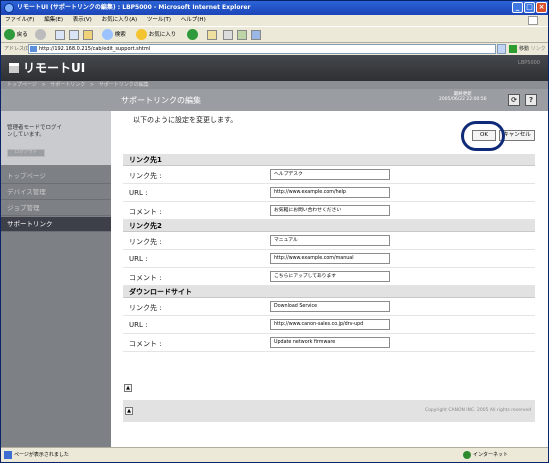  I want to click on refresh-icon, so click(74, 34).